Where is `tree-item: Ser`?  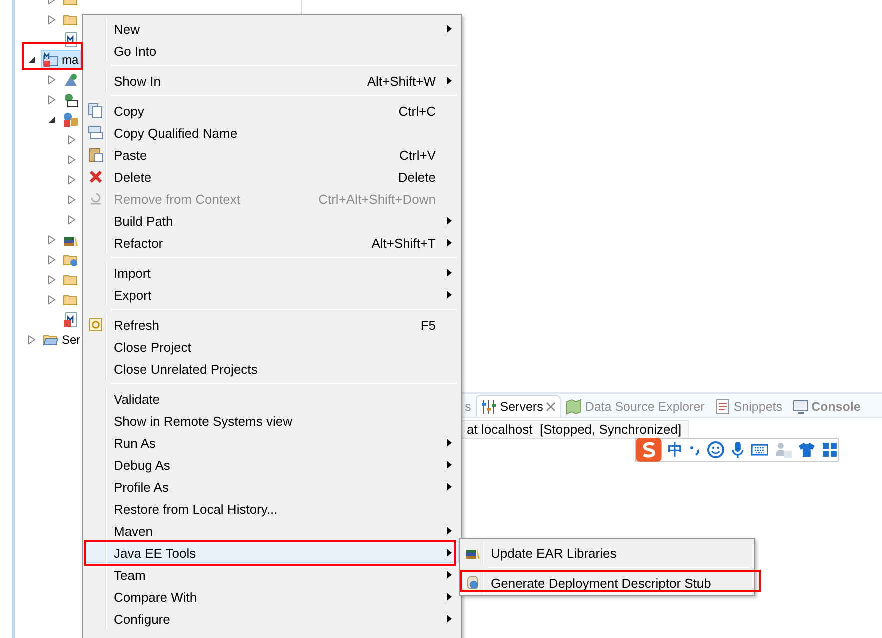 tree-item: Ser is located at coordinates (62, 340).